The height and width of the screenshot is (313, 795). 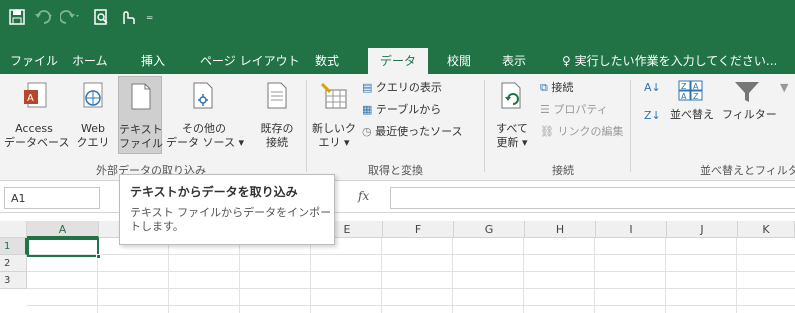 What do you see at coordinates (408, 87) in the screenshot?
I see `show-queries-label: クエリの表示` at bounding box center [408, 87].